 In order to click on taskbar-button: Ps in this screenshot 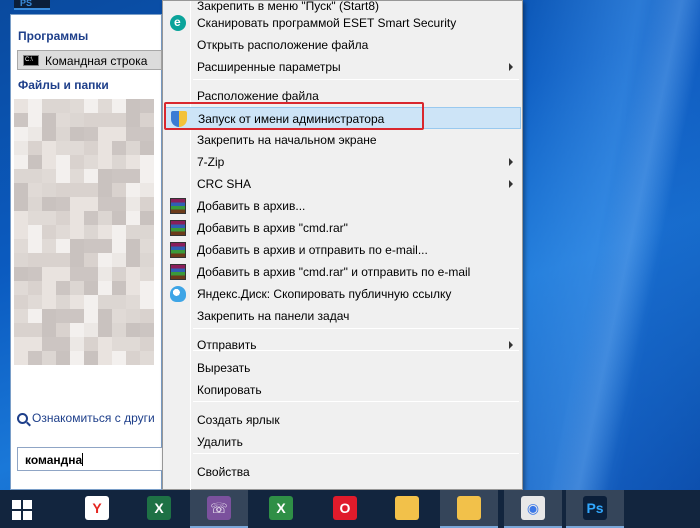, I will do `click(595, 509)`.